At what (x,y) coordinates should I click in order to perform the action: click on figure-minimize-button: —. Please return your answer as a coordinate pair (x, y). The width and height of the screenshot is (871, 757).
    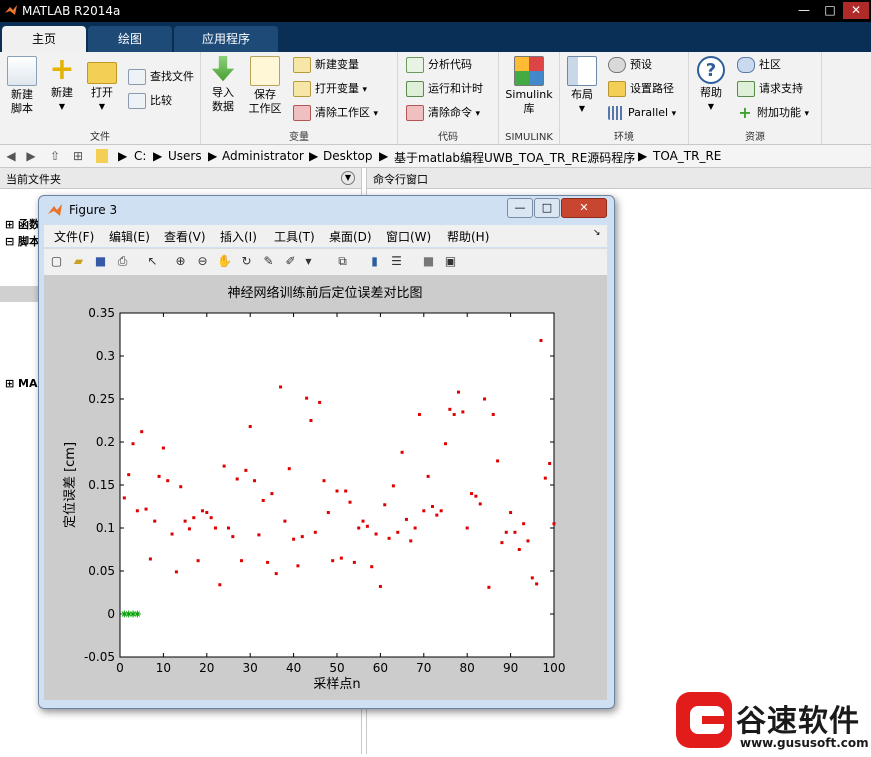
    Looking at the image, I should click on (520, 208).